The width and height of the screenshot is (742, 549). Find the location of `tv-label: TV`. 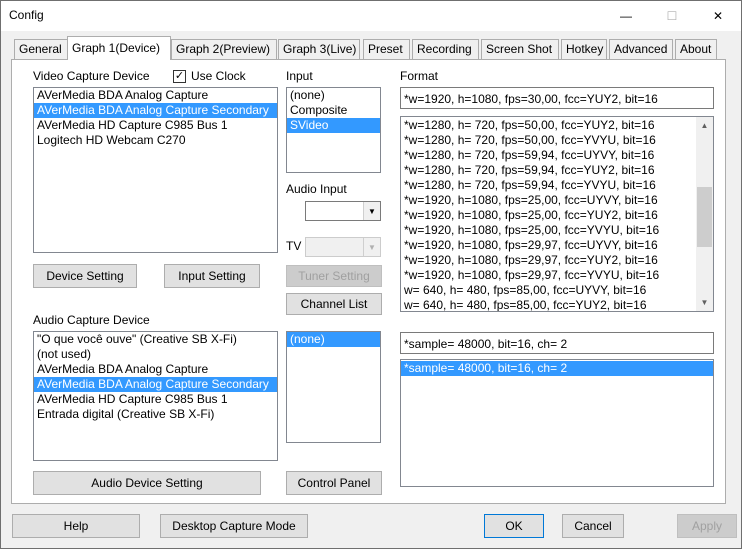

tv-label: TV is located at coordinates (294, 246).